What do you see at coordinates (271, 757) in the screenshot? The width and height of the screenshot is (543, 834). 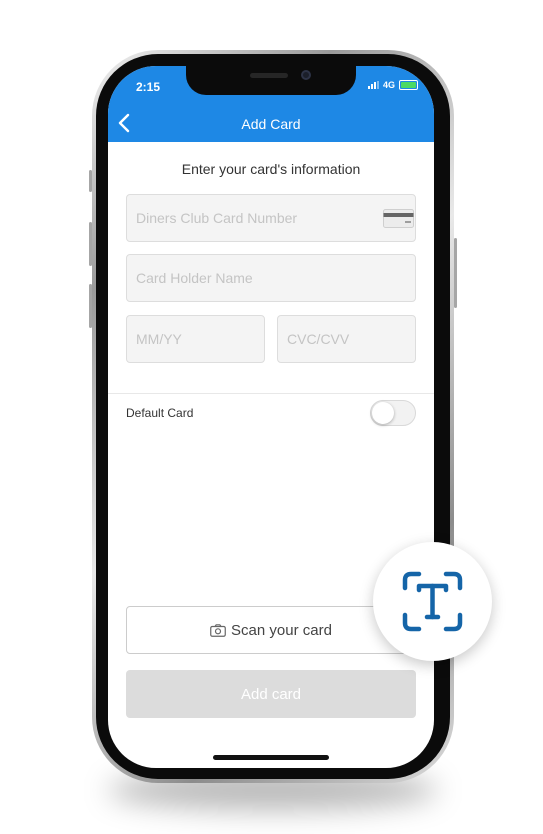 I see `home-indicator` at bounding box center [271, 757].